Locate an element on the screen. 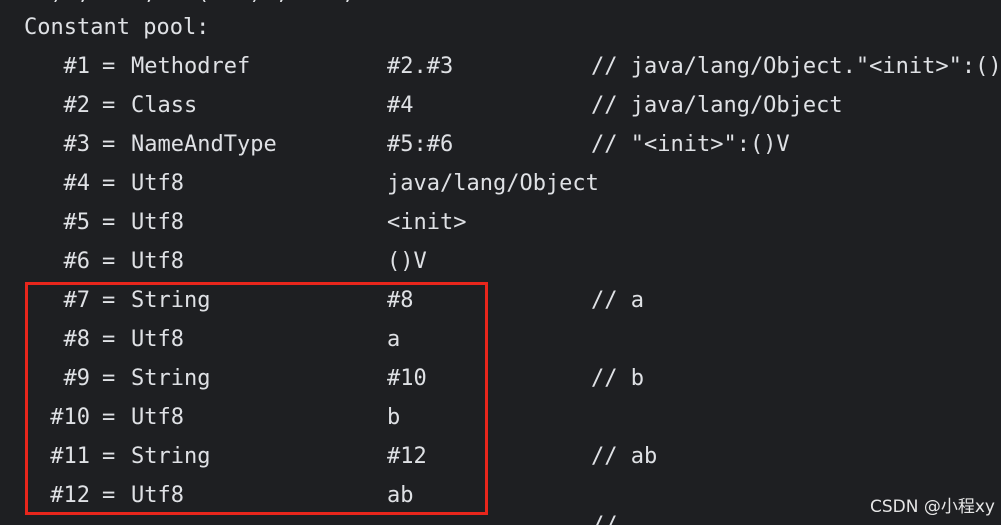  entry-value: #2.#3 is located at coordinates (420, 66).